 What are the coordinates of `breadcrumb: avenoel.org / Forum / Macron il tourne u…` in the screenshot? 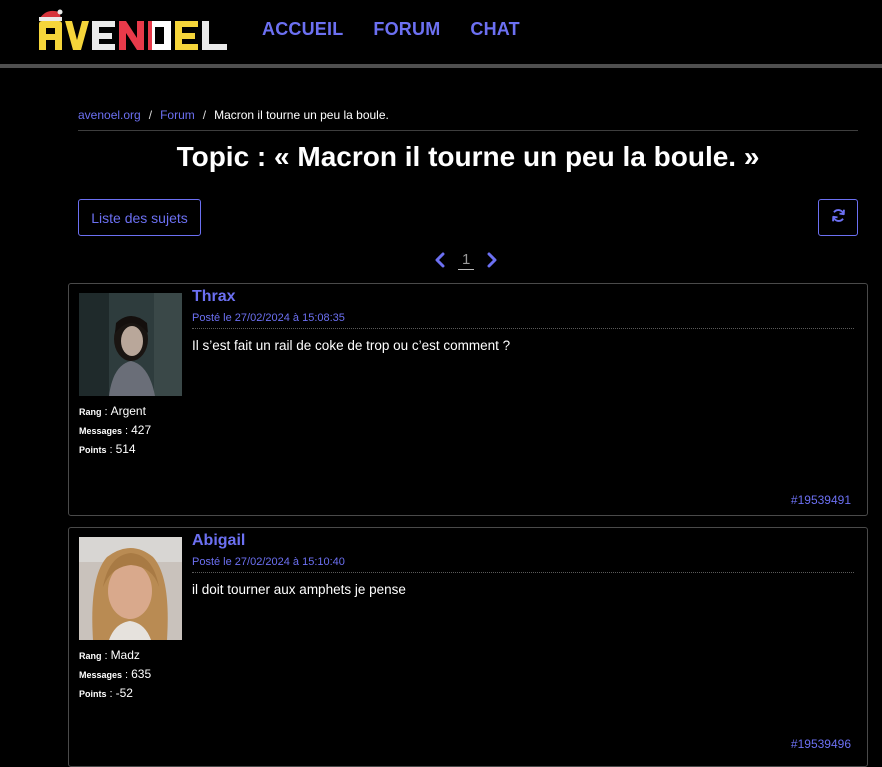 It's located at (468, 115).